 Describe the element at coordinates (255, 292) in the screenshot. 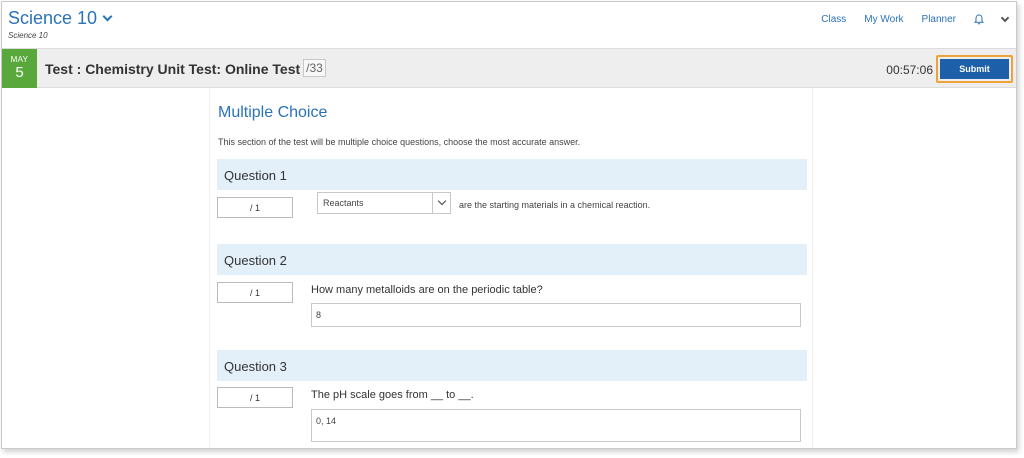

I see `question-2-score: / 1` at that location.